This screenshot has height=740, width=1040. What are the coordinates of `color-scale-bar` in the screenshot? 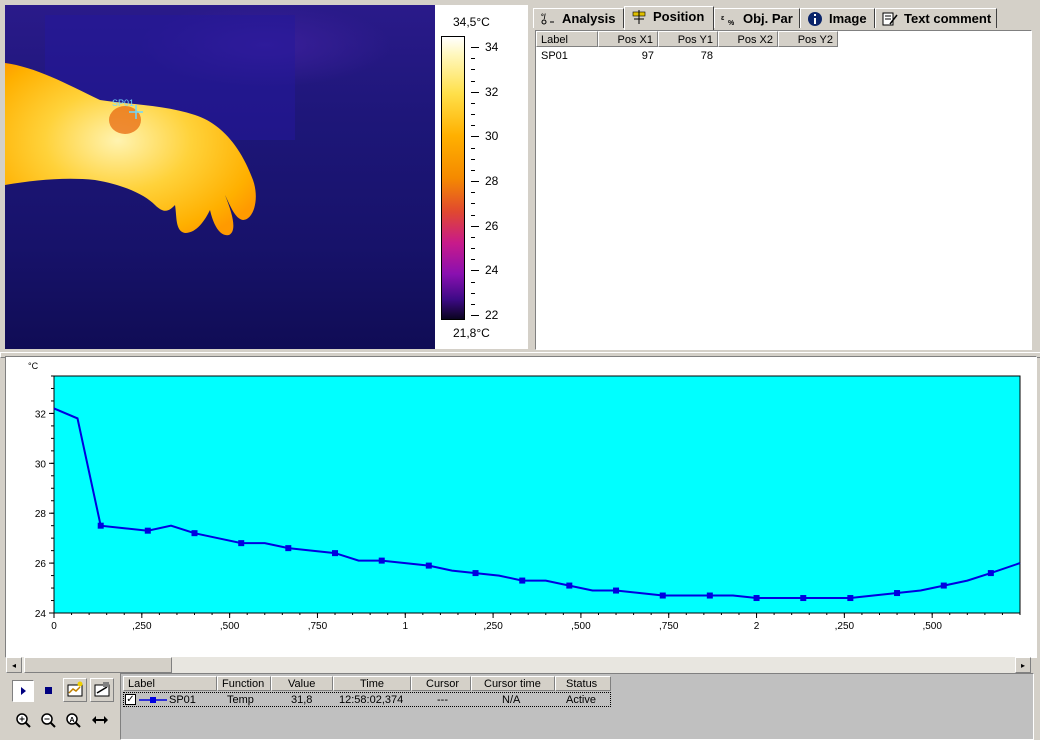 It's located at (453, 178).